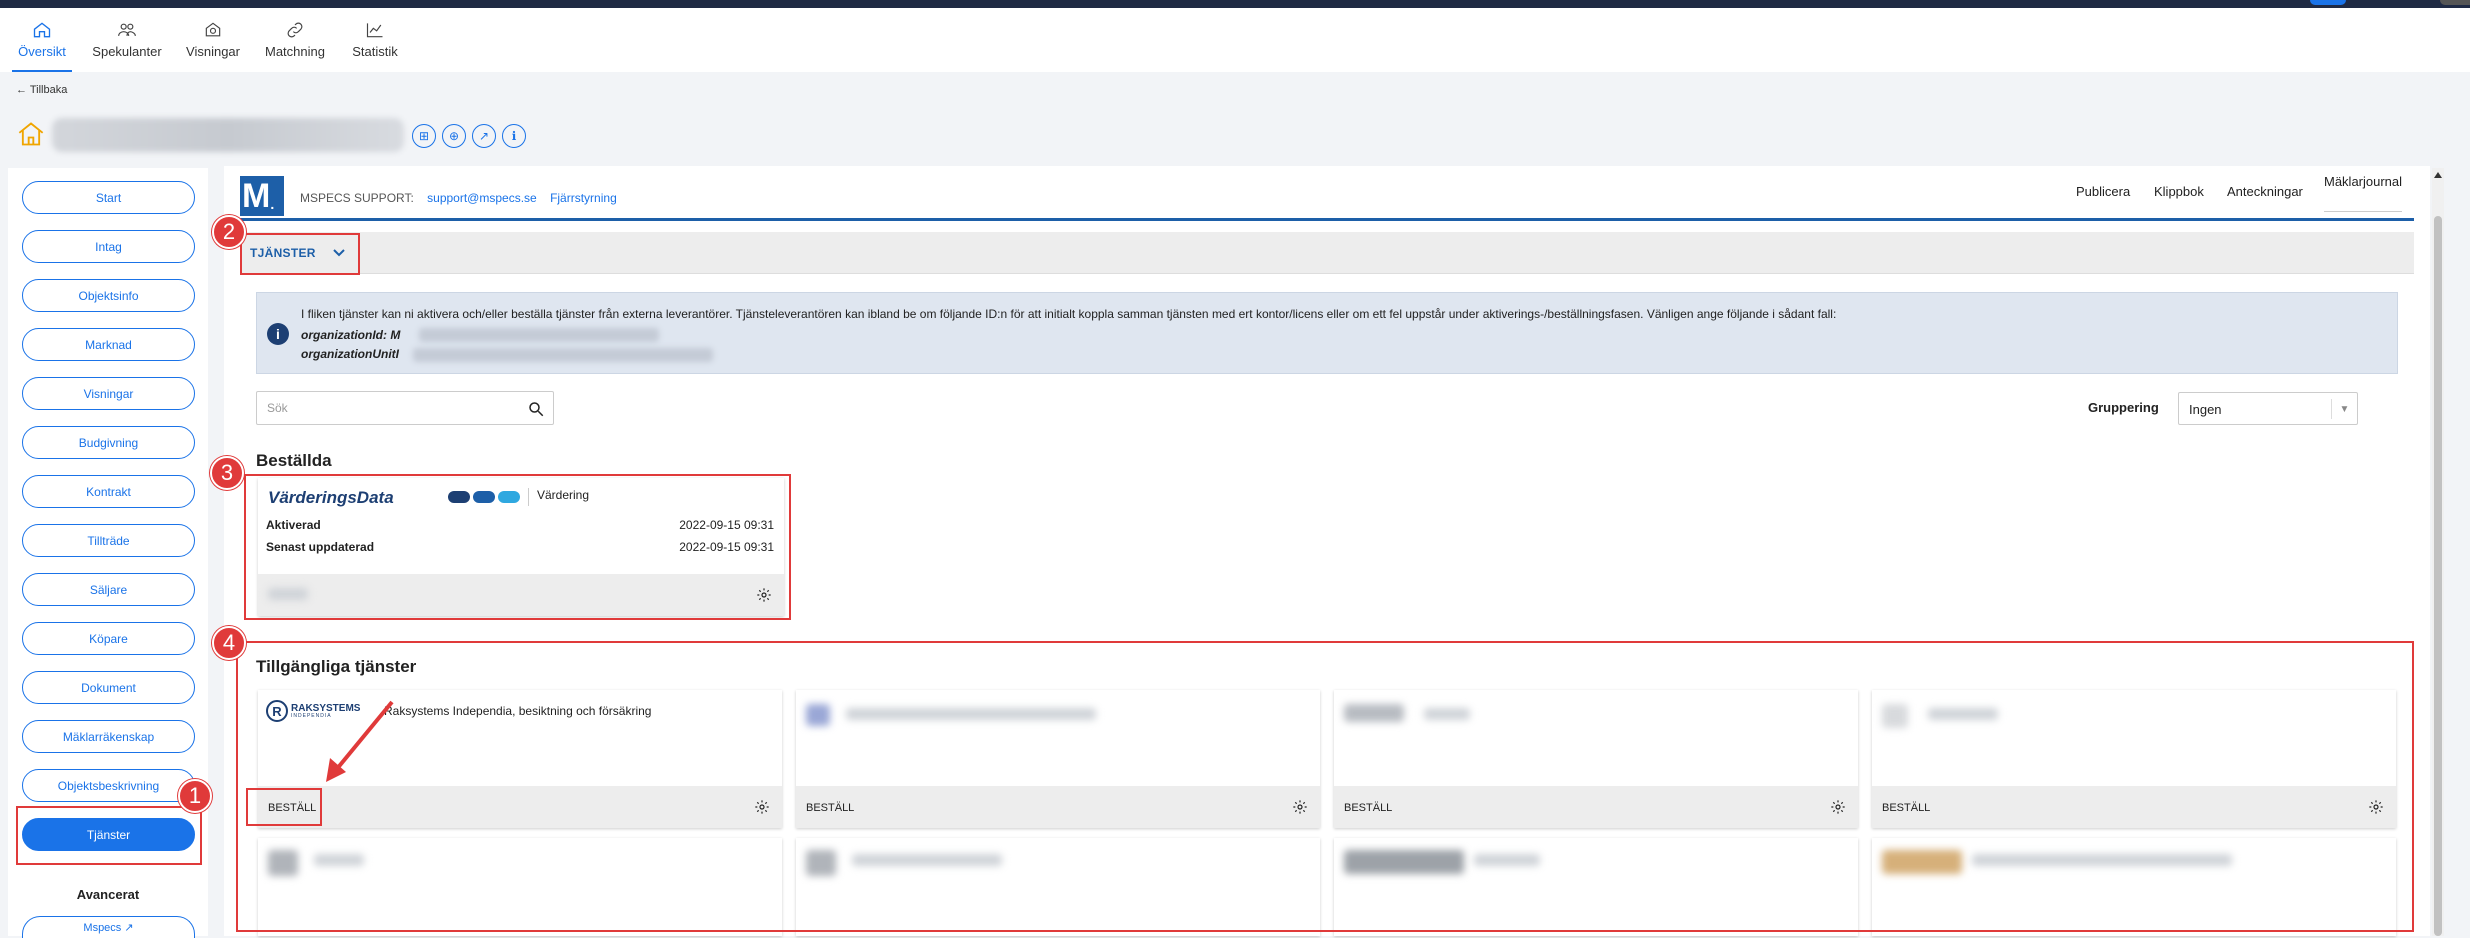 This screenshot has height=938, width=2470. What do you see at coordinates (284, 807) in the screenshot?
I see `annotation-box-order` at bounding box center [284, 807].